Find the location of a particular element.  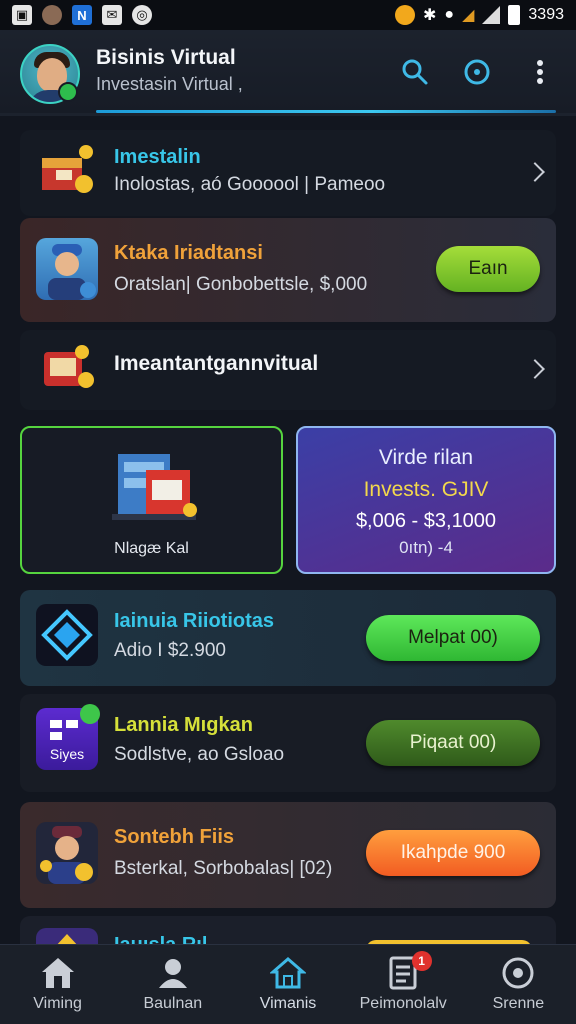

nav-label: Vimanis is located at coordinates (288, 1003).